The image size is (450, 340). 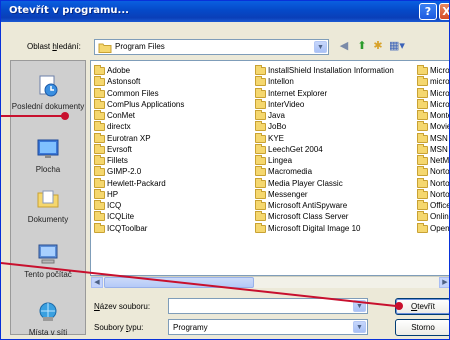 I want to click on close-button: X, so click(x=444, y=11).